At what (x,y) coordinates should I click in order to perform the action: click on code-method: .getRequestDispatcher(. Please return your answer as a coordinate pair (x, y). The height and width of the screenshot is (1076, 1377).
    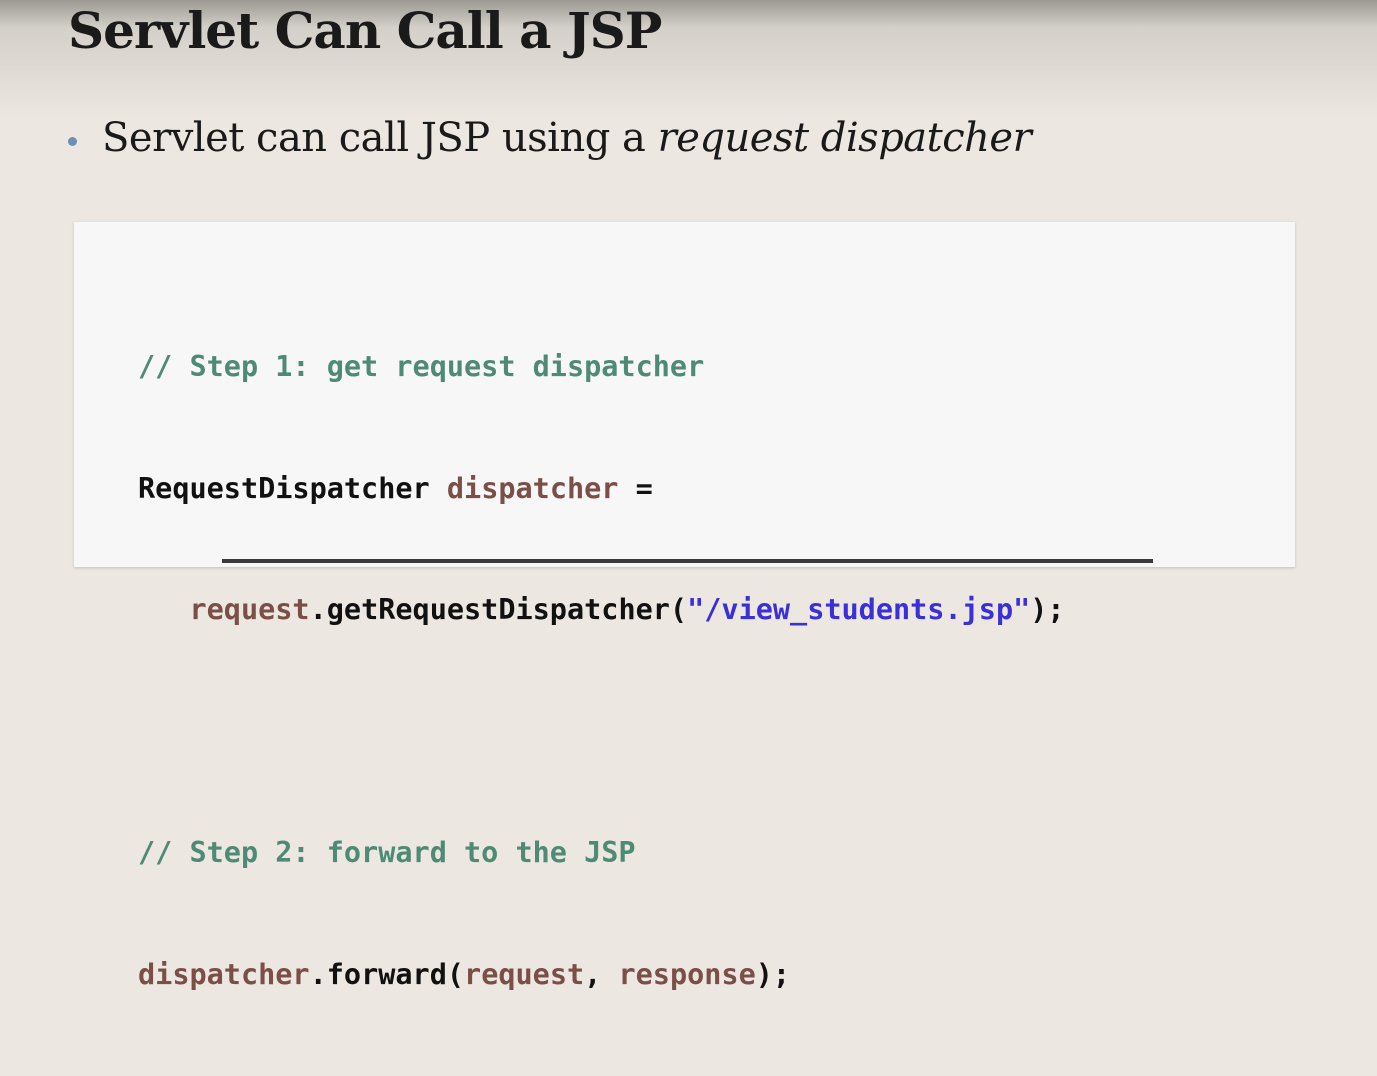
    Looking at the image, I should click on (498, 609).